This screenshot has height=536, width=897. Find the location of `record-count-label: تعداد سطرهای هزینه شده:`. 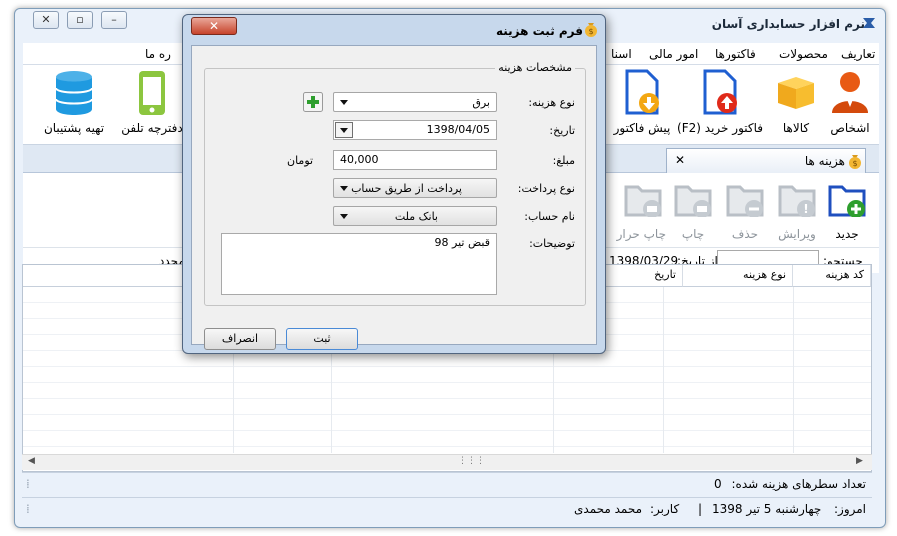

record-count-label: تعداد سطرهای هزینه شده: is located at coordinates (798, 484).